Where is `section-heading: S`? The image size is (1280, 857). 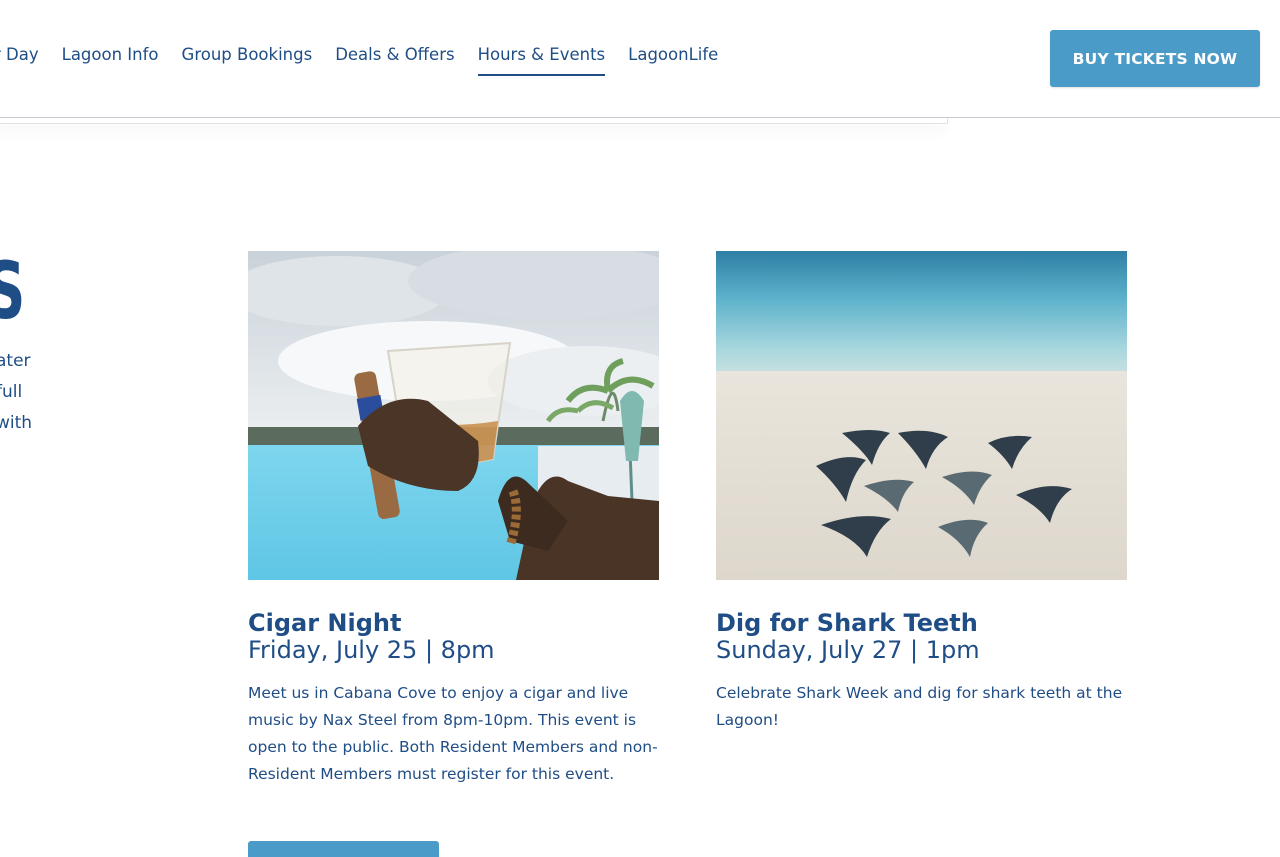
section-heading: S is located at coordinates (12, 292).